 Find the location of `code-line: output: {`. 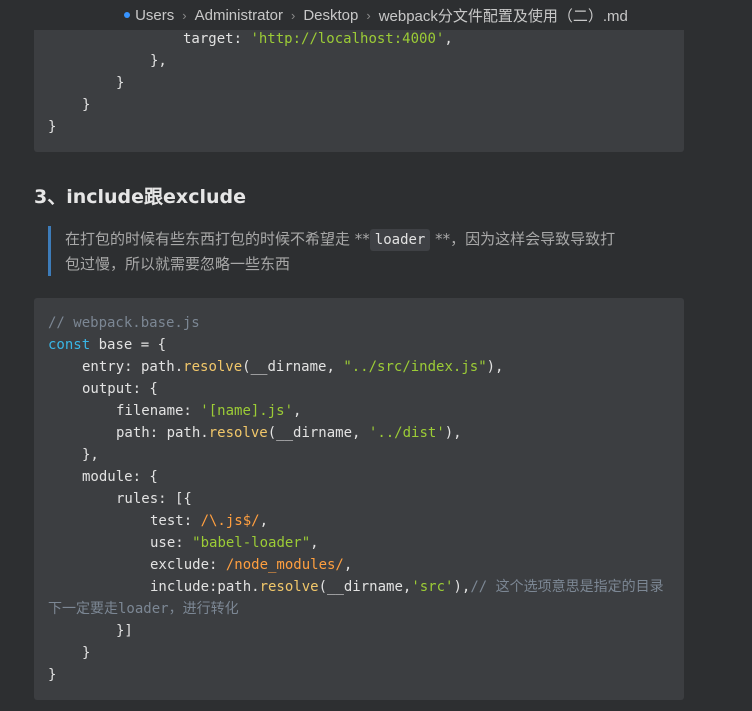

code-line: output: { is located at coordinates (120, 389).